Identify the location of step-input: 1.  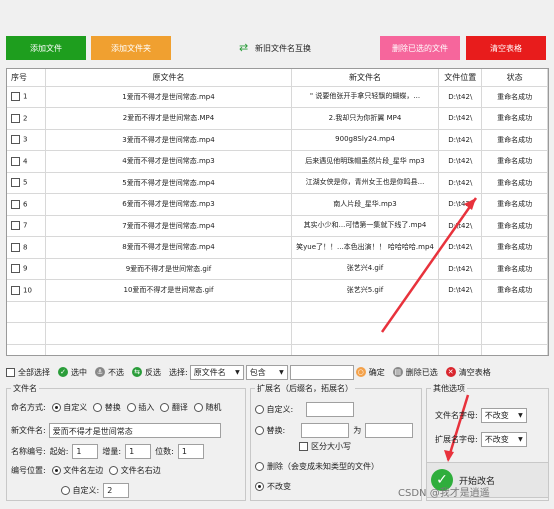
(138, 451).